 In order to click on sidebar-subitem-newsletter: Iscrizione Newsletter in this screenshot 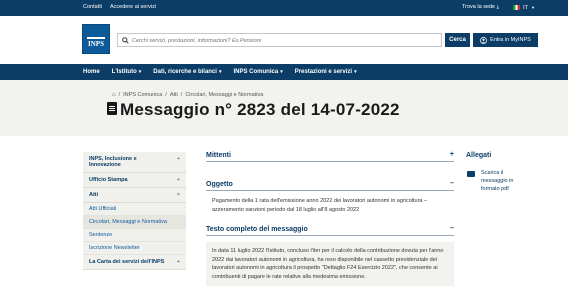, I will do `click(134, 248)`.